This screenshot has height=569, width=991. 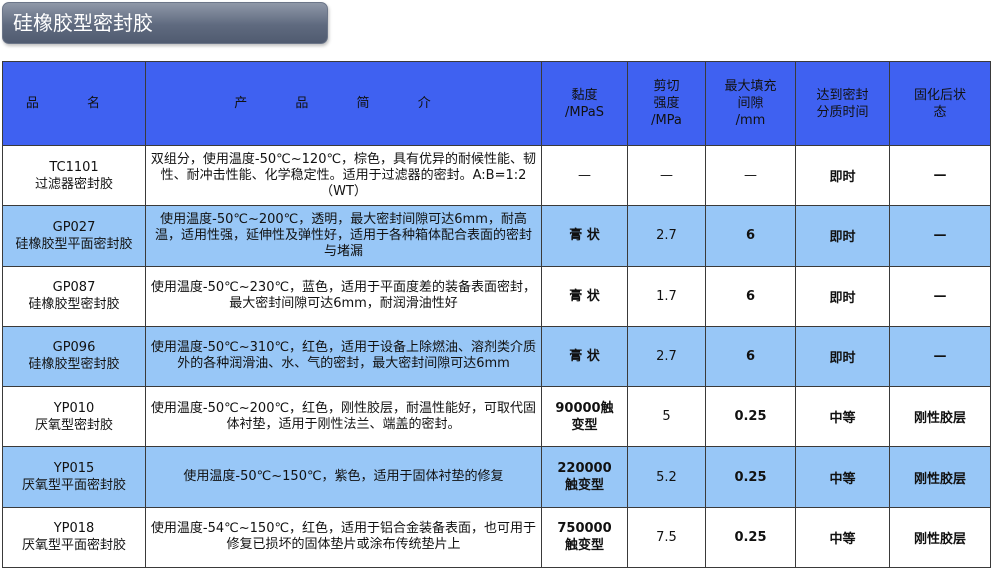 What do you see at coordinates (584, 175) in the screenshot?
I see `viscosity-cell: —` at bounding box center [584, 175].